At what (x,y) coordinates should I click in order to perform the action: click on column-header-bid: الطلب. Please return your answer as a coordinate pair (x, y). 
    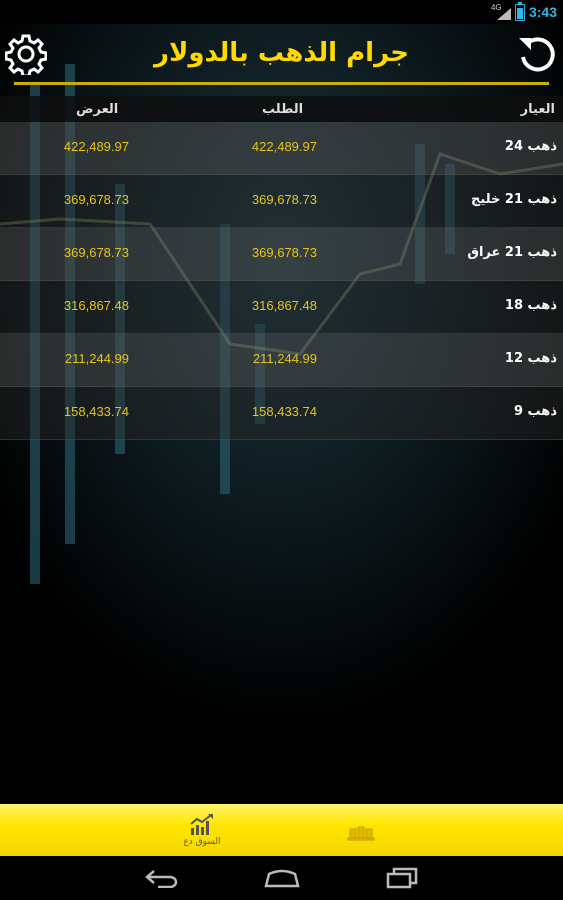
    Looking at the image, I should click on (283, 109).